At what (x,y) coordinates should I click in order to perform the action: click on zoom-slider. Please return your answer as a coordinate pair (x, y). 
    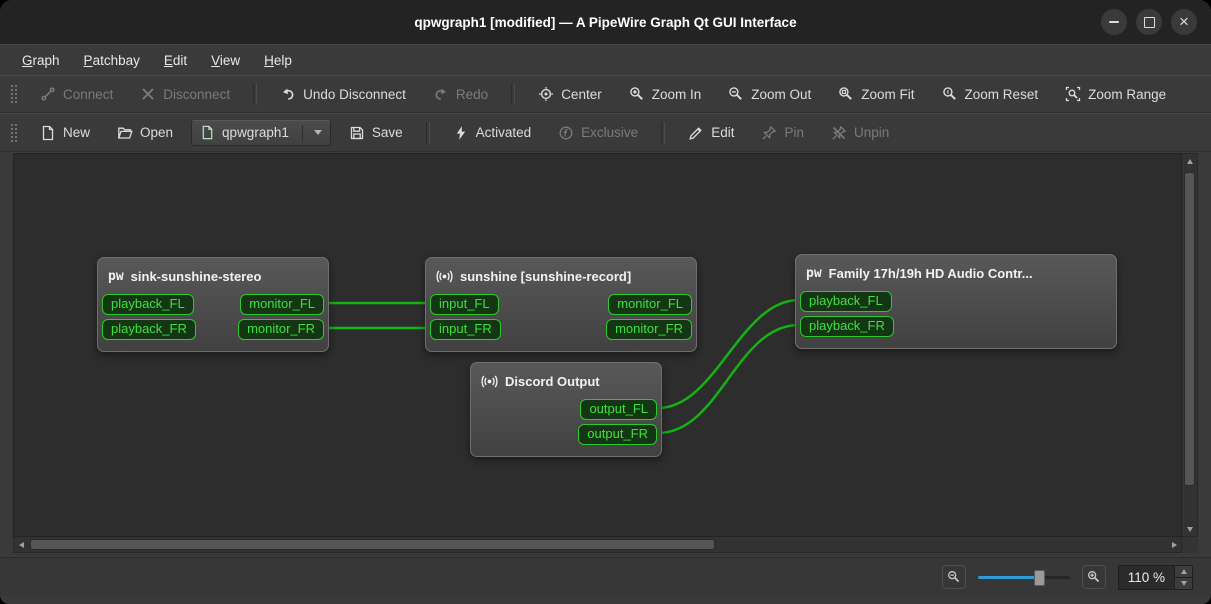
    Looking at the image, I should click on (1023, 577).